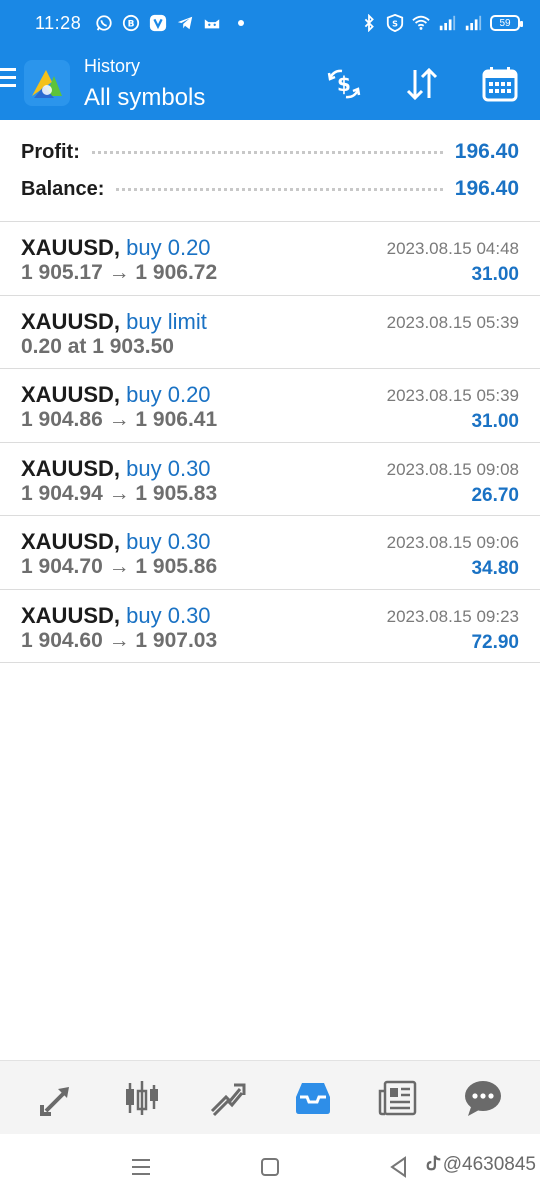 Image resolution: width=540 pixels, height=1200 pixels. Describe the element at coordinates (119, 567) in the screenshot. I see `trade-prices: 1 904.70 → 1 905.86` at that location.